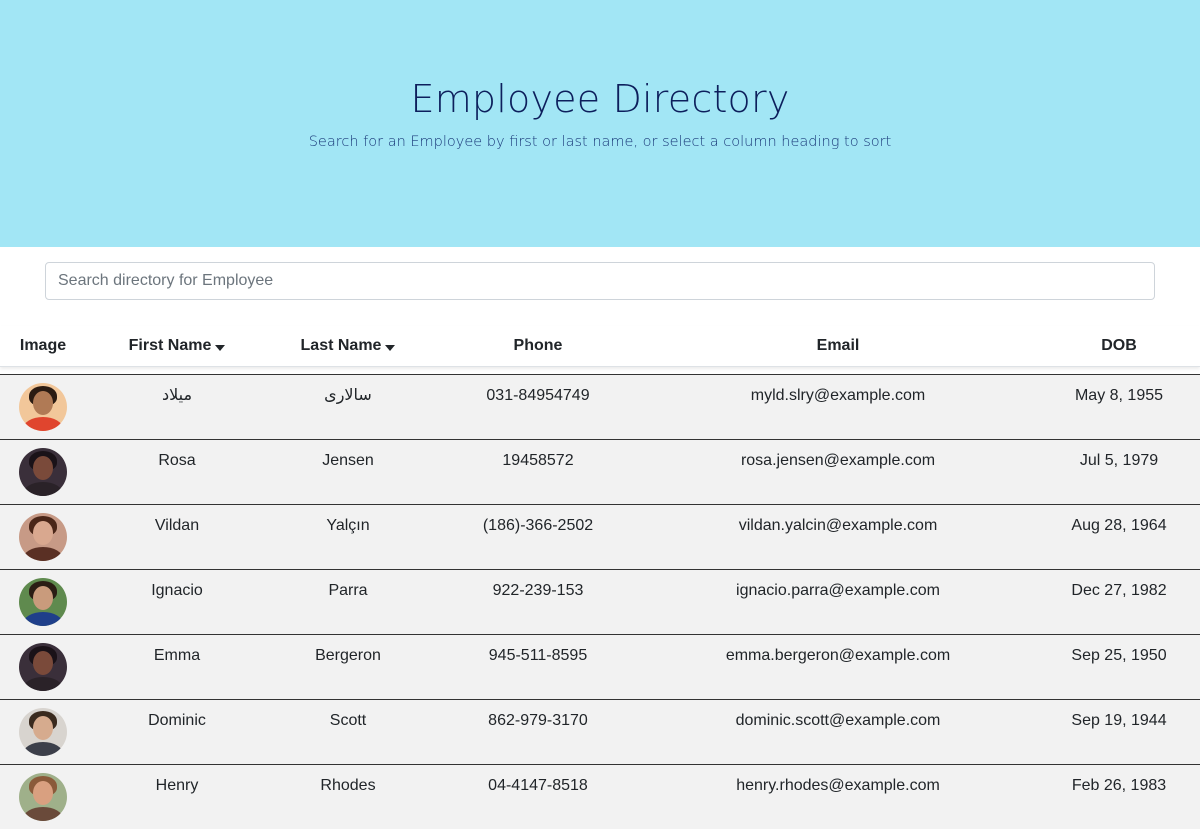 The image size is (1200, 829). Describe the element at coordinates (838, 590) in the screenshot. I see `cell-email: ignacio.parra@example.com` at that location.